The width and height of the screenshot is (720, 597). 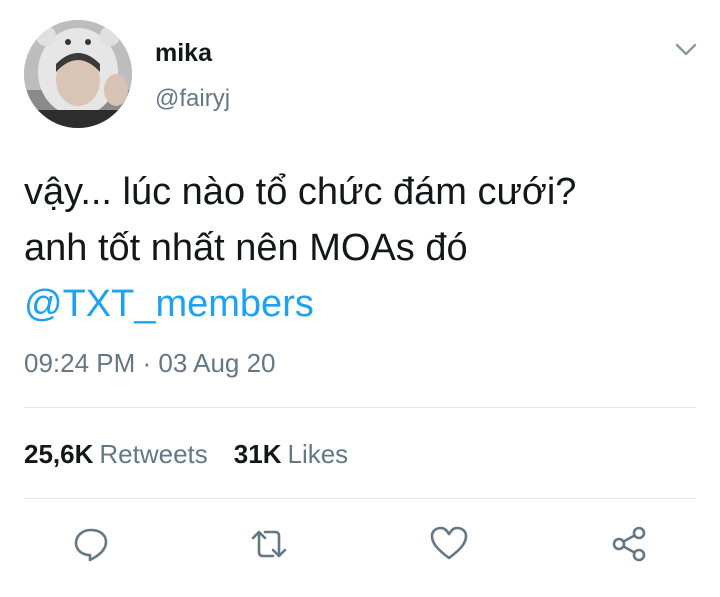 I want to click on avatar-image, so click(x=78, y=74).